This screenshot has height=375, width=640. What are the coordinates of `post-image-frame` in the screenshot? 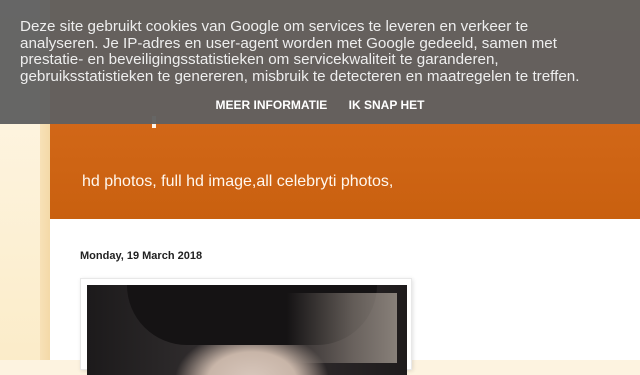 It's located at (246, 326).